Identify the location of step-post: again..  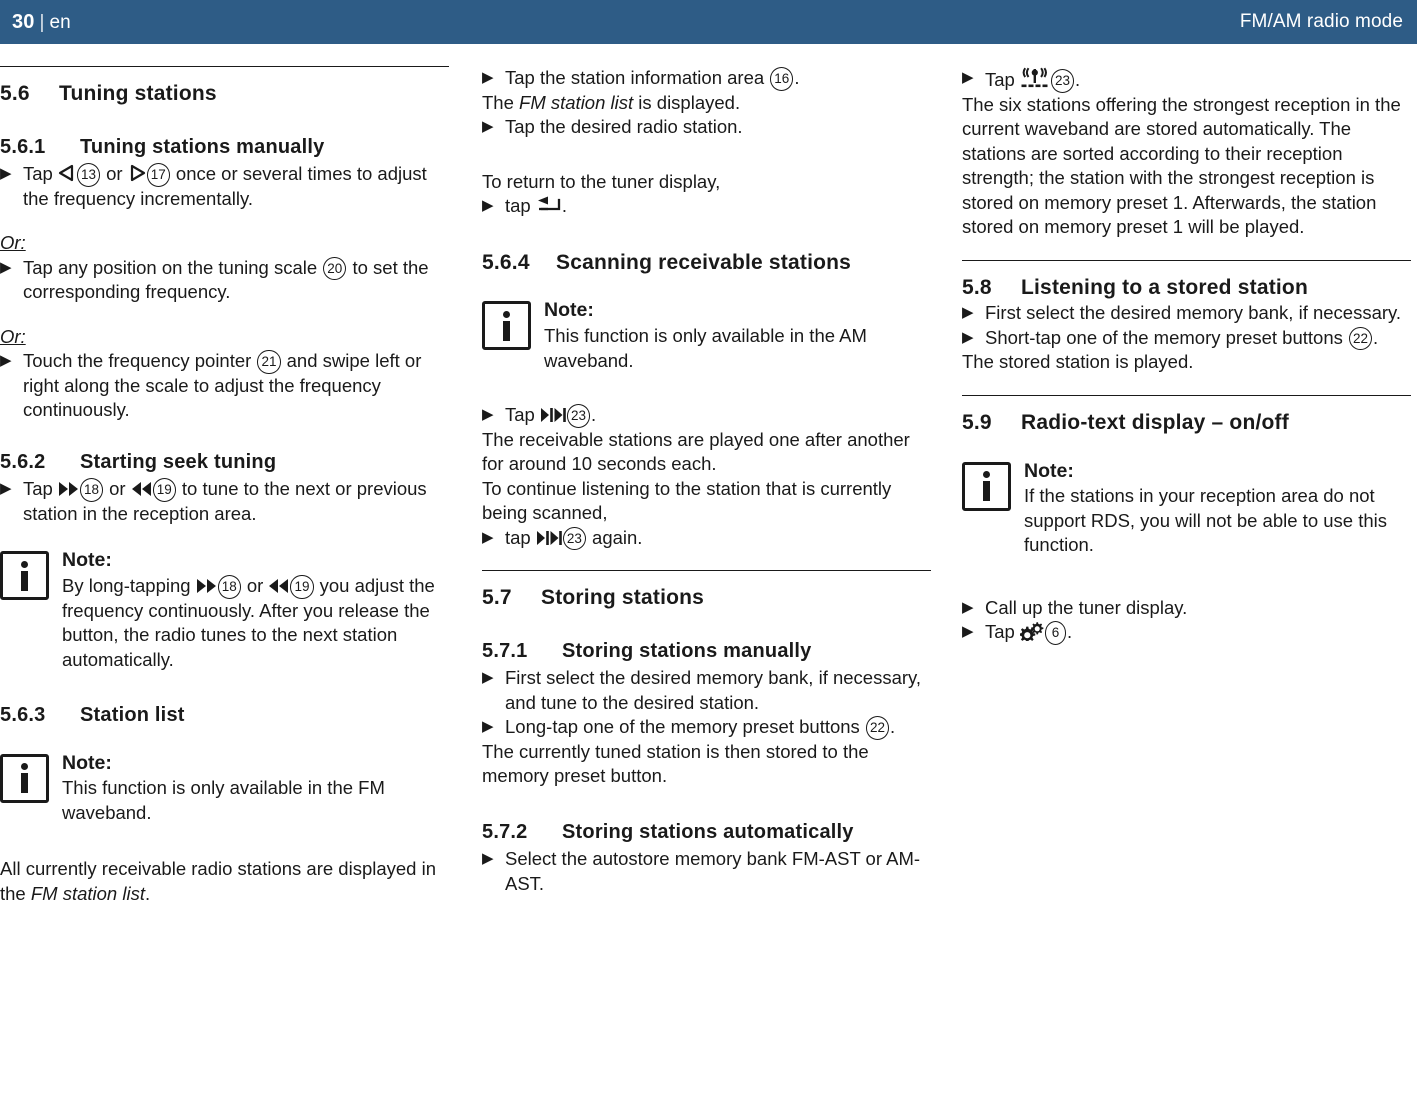
(617, 537).